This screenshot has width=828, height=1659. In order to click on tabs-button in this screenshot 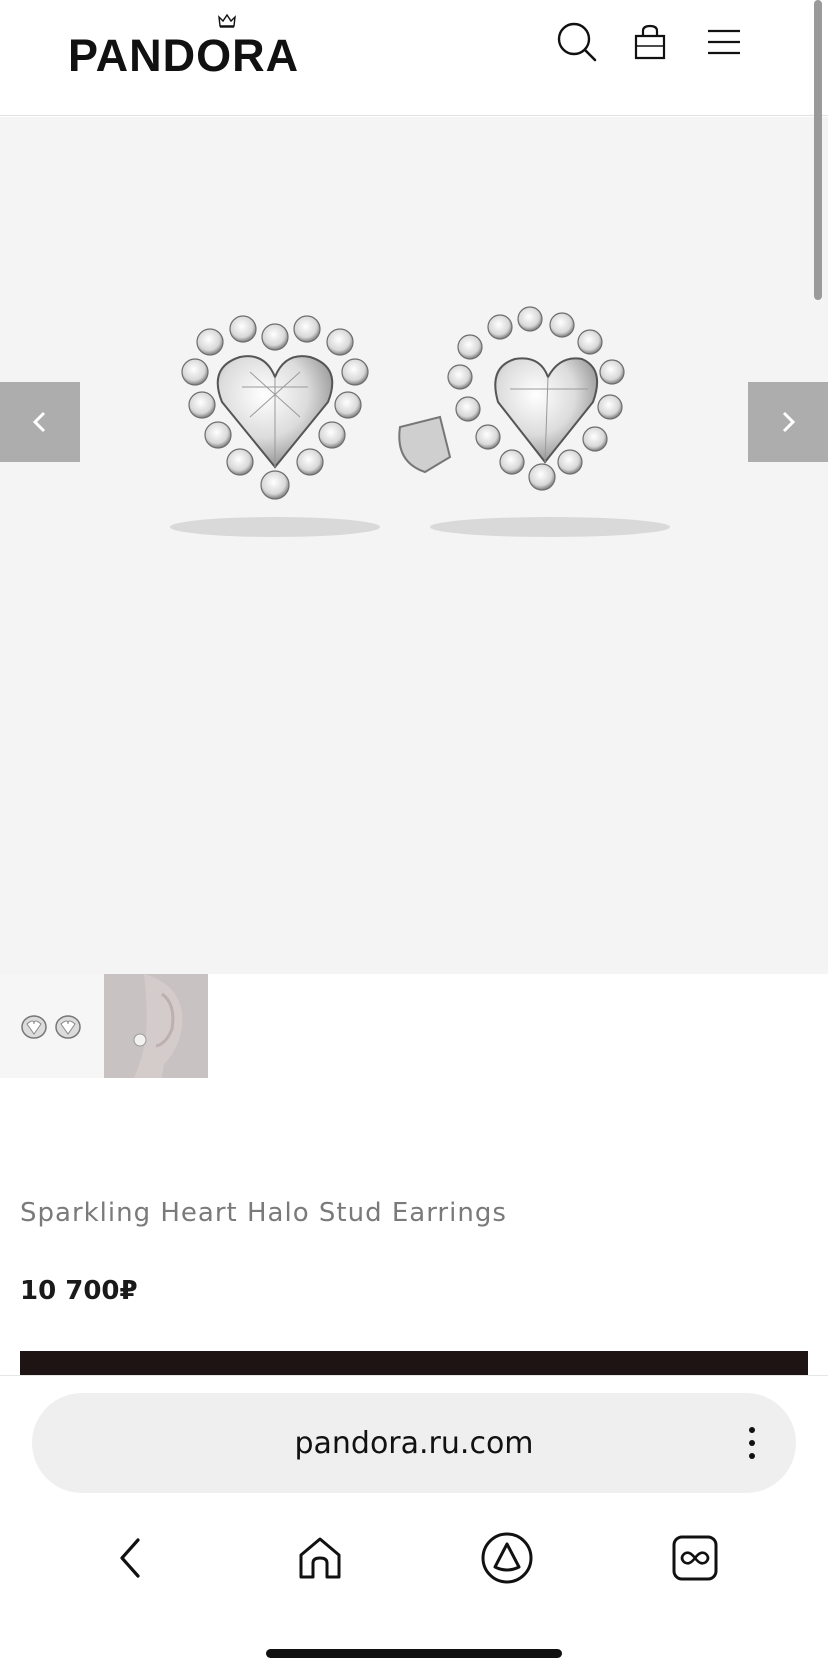, I will do `click(695, 1558)`.